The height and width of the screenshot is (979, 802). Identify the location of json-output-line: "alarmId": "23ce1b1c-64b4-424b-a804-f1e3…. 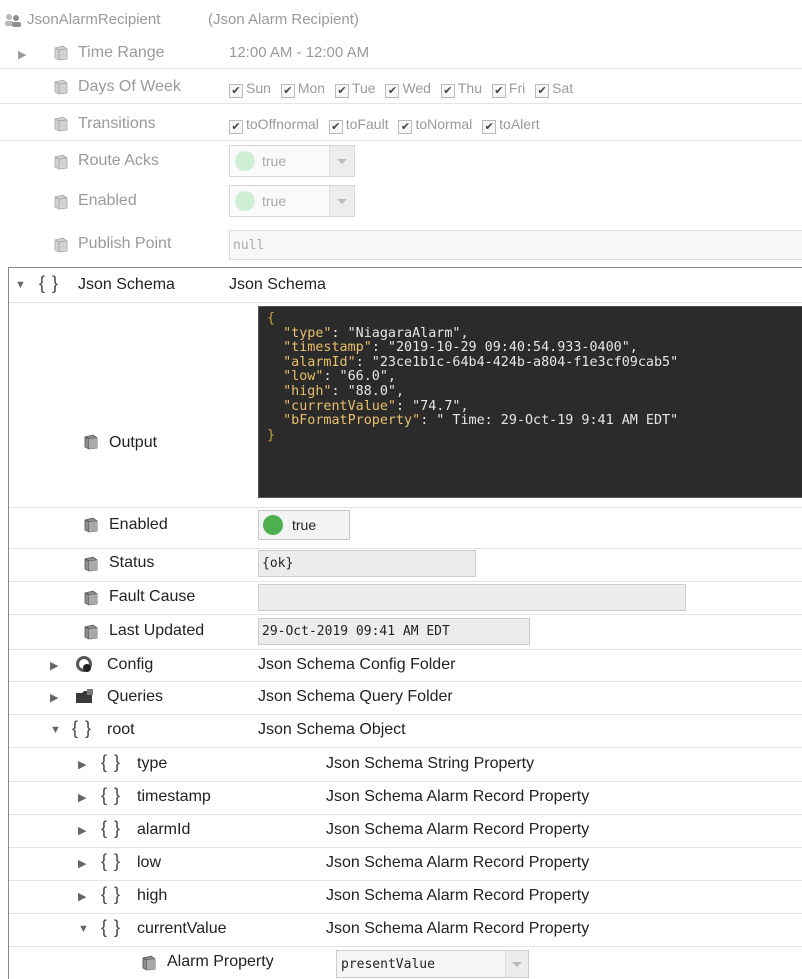
(481, 362).